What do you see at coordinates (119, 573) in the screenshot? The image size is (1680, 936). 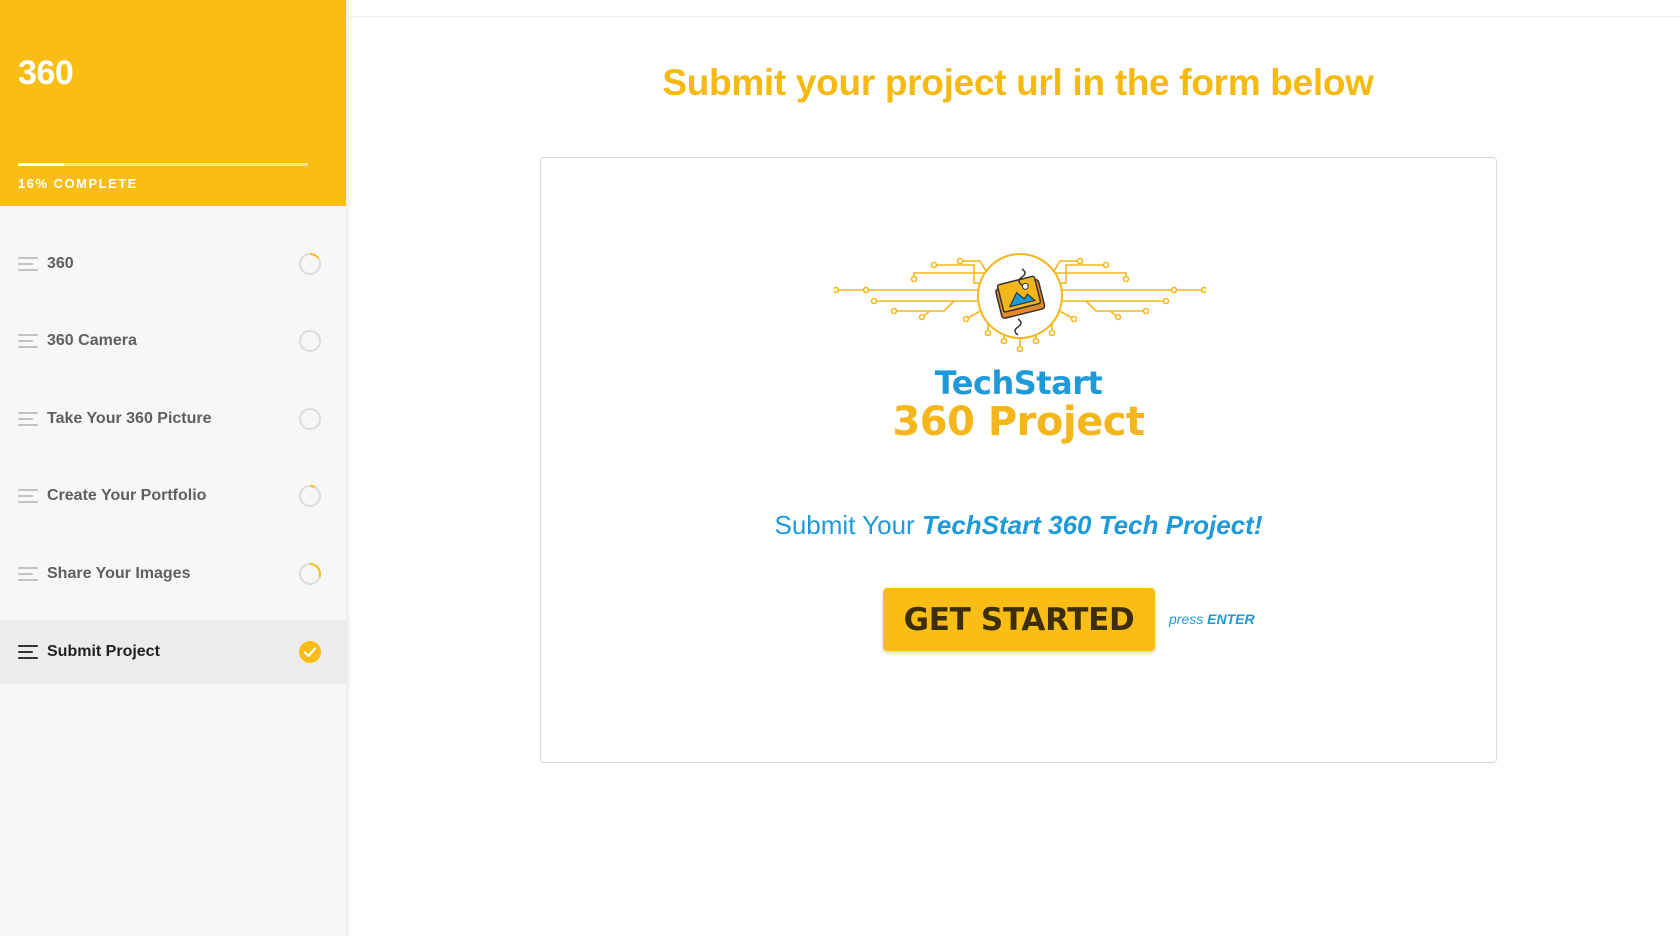 I see `lesson-label: Share Your Images` at bounding box center [119, 573].